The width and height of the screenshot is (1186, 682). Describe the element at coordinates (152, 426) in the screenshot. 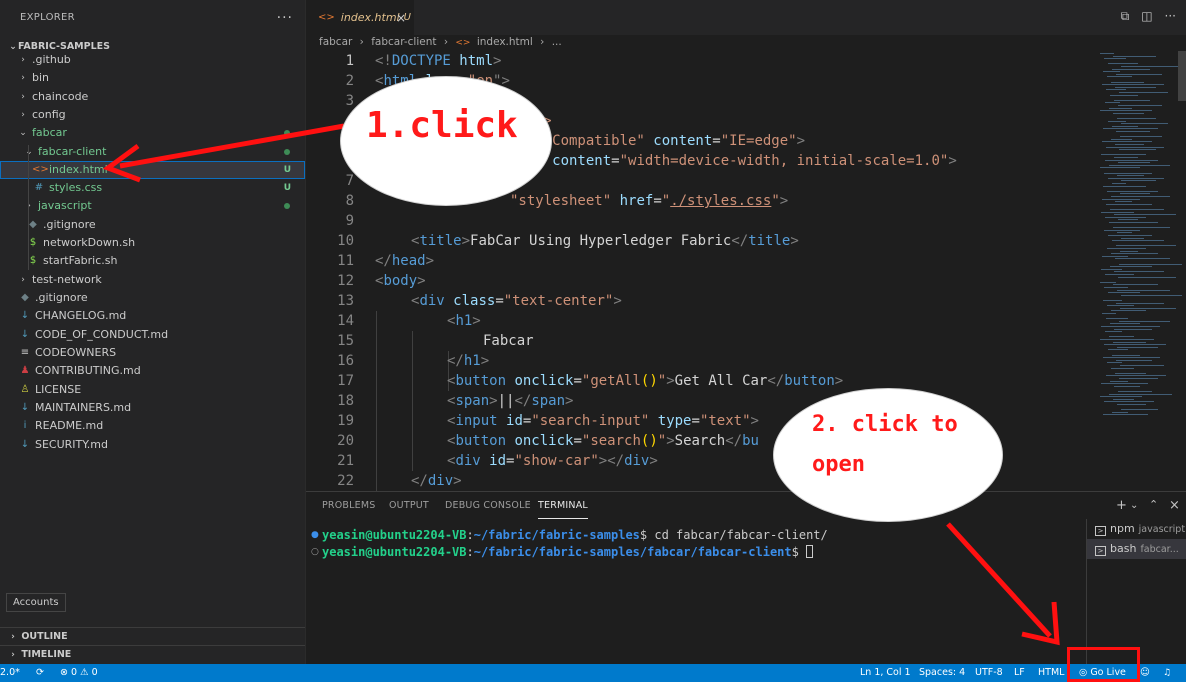

I see `tree-item: i README.md` at that location.